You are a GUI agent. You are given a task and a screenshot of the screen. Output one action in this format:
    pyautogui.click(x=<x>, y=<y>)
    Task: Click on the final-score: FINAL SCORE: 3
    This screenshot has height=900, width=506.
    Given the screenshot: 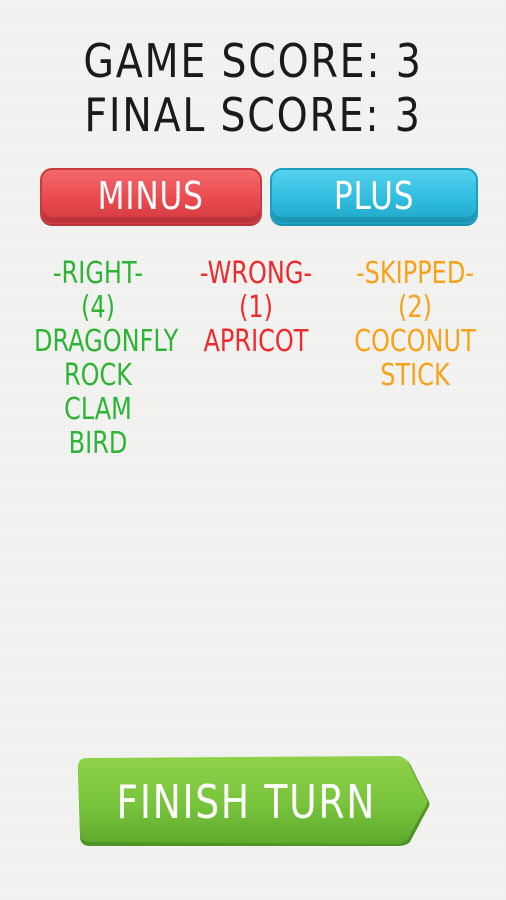 What is the action you would take?
    pyautogui.click(x=253, y=115)
    